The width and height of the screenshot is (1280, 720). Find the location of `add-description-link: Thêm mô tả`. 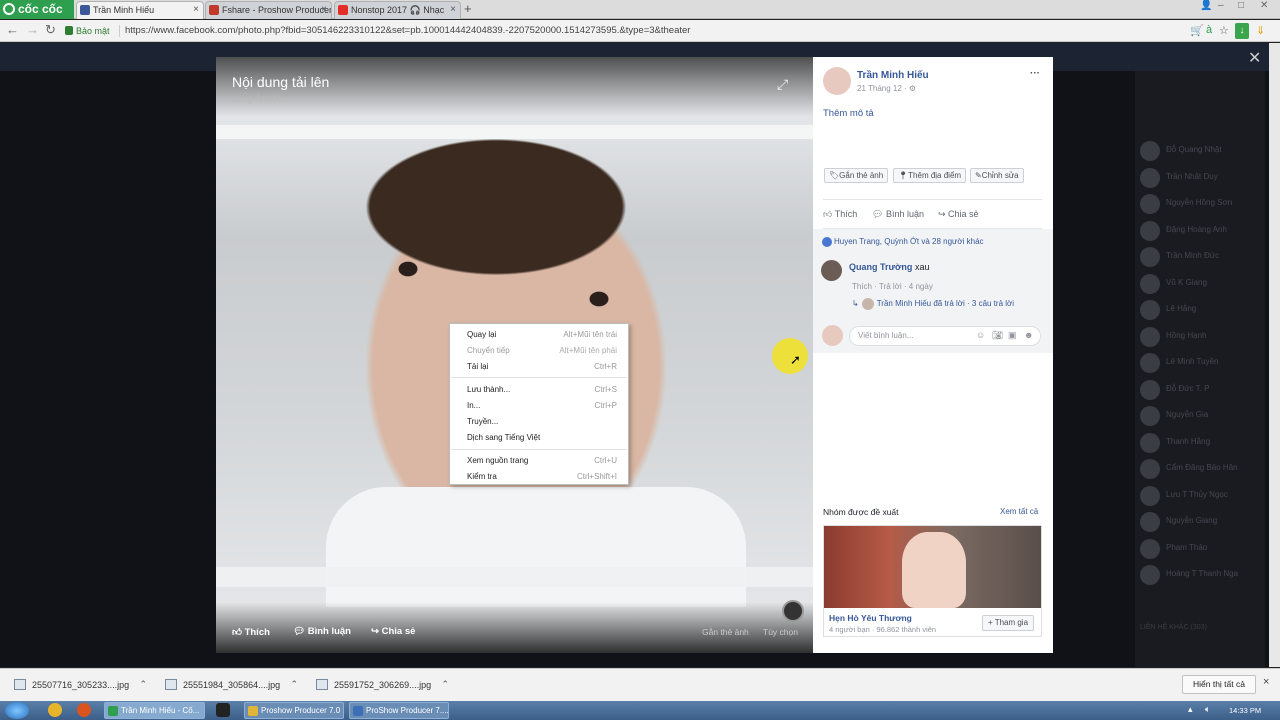

add-description-link: Thêm mô tả is located at coordinates (848, 113).